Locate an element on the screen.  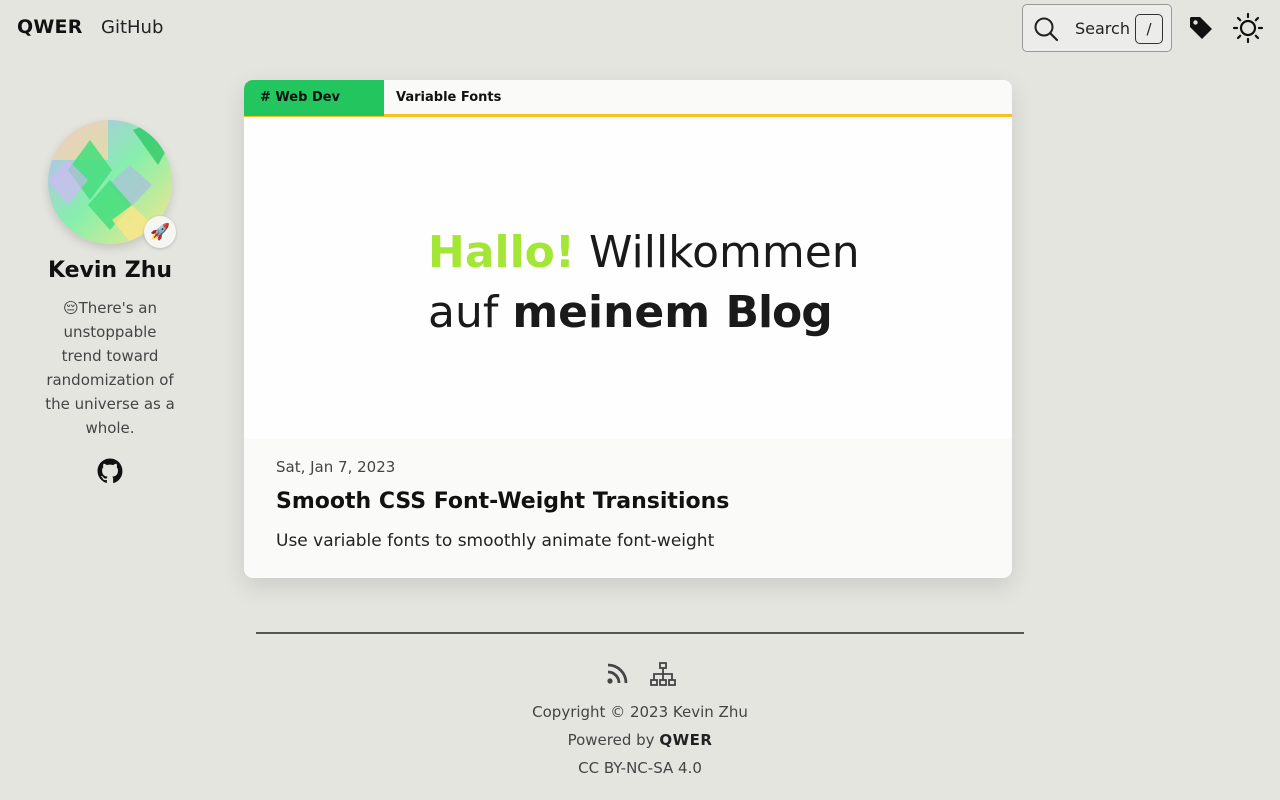
hero-line-2-b: meinem is located at coordinates (619, 312).